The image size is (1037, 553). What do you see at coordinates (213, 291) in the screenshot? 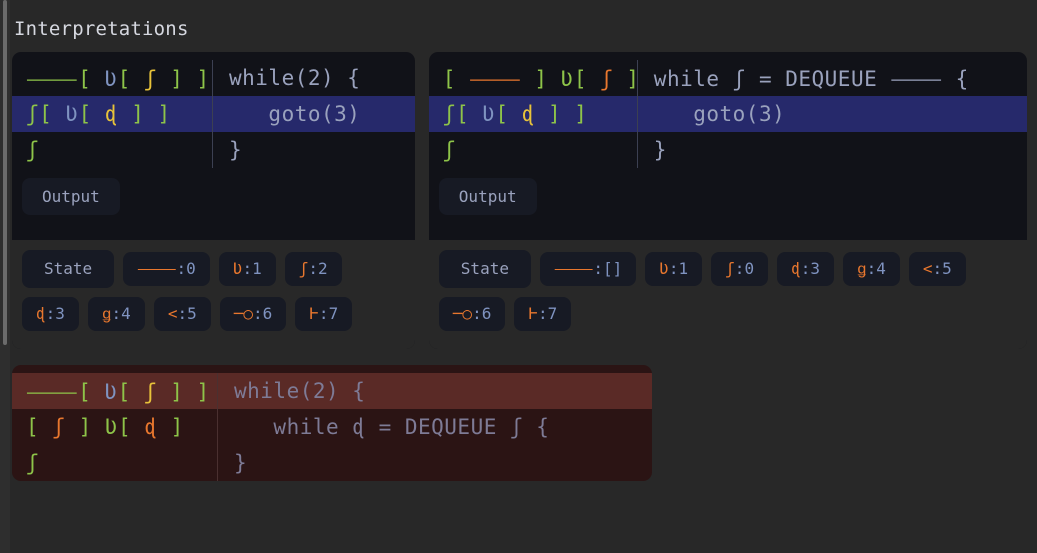
I see `state-chip-strip: State ⸻:0 Ʋ:1 ʃ:2 ɖ:3 ǥ:4 <:5 ─○:6 Ⱶ:7` at bounding box center [213, 291].